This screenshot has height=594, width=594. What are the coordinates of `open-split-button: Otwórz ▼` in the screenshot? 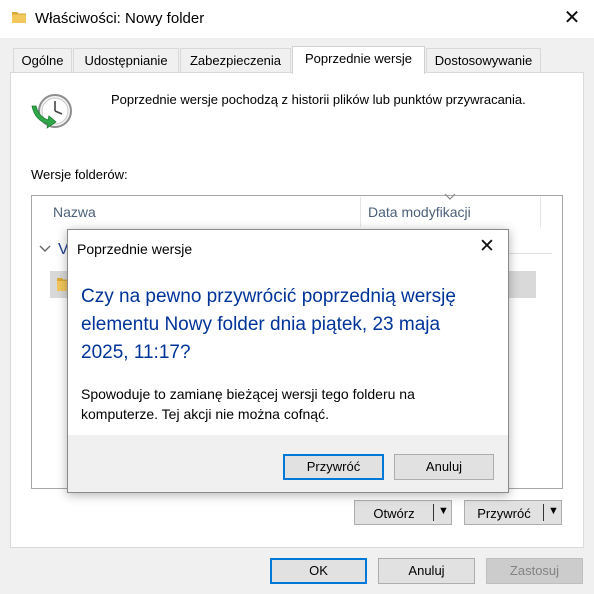 It's located at (403, 512).